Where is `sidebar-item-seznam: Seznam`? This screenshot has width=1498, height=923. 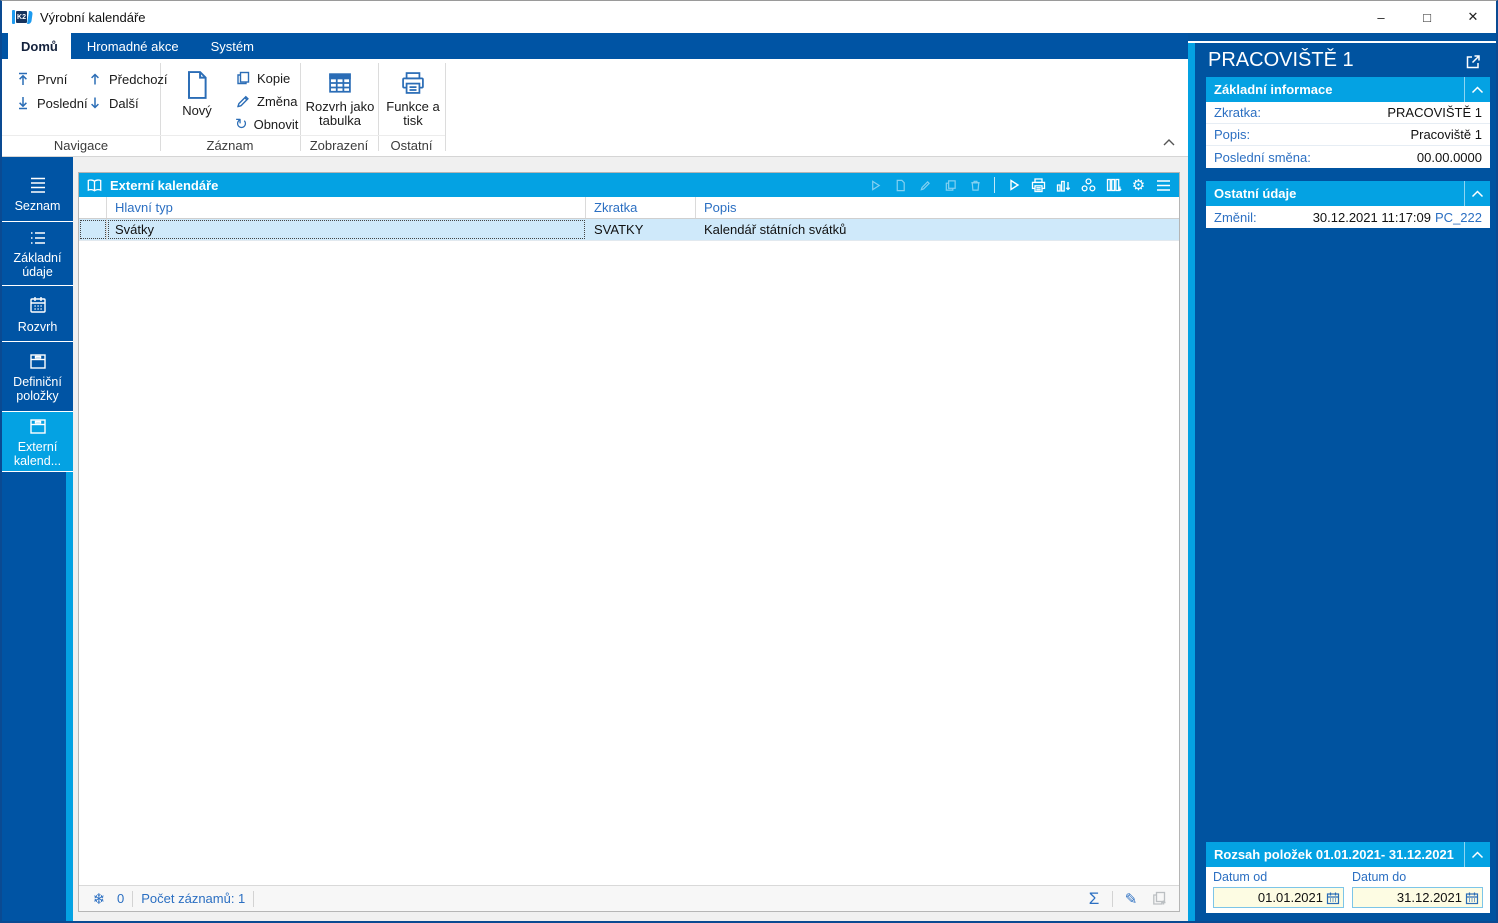
sidebar-item-seznam: Seznam is located at coordinates (37, 194).